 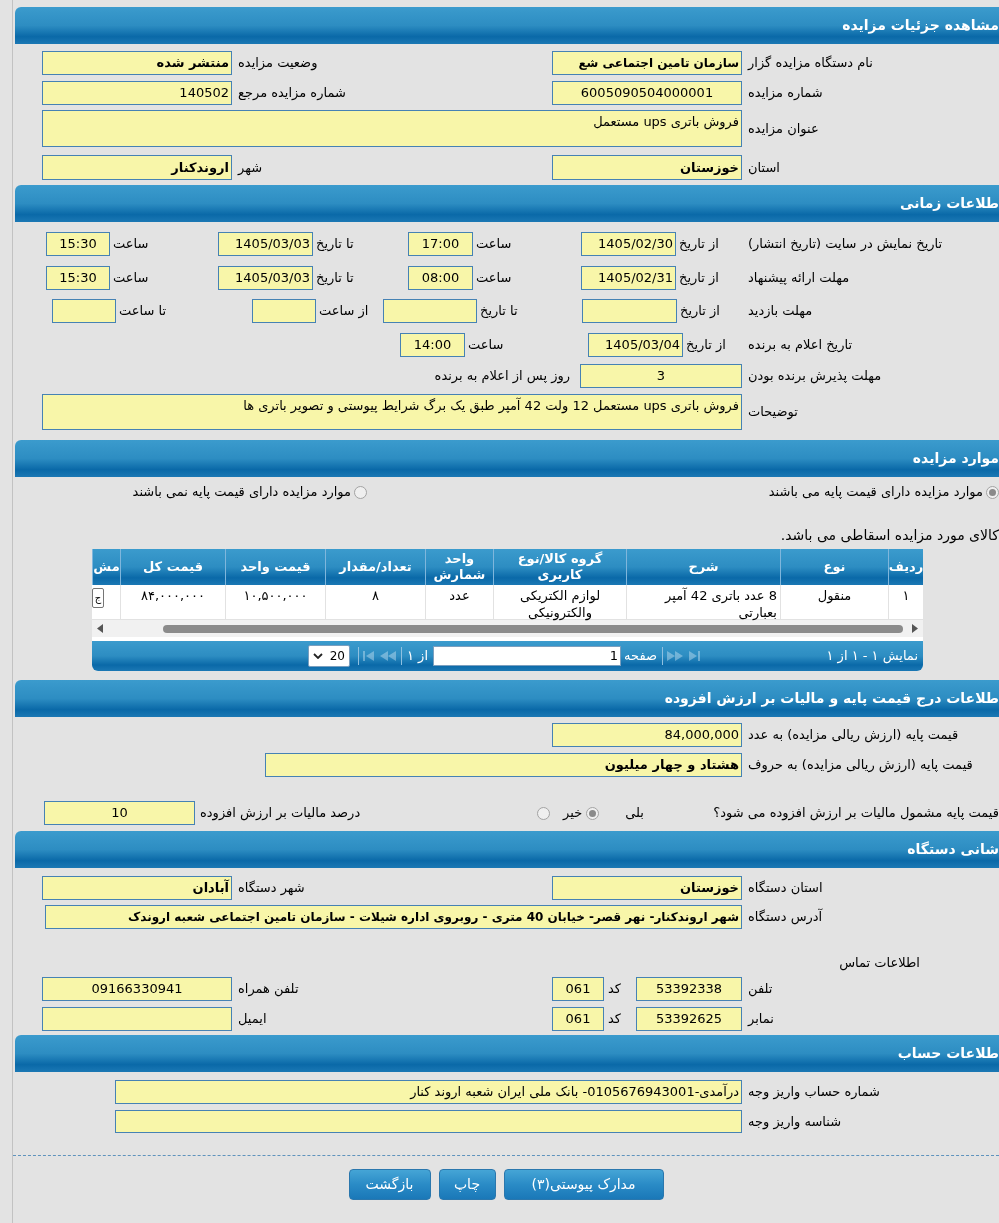 What do you see at coordinates (392, 412) in the screenshot?
I see `input-field: فروش باتری ups مستعمل 12 ولت 42 آمپر طبق یک برگ شرایط پیوستی و تصویر باتری ها` at bounding box center [392, 412].